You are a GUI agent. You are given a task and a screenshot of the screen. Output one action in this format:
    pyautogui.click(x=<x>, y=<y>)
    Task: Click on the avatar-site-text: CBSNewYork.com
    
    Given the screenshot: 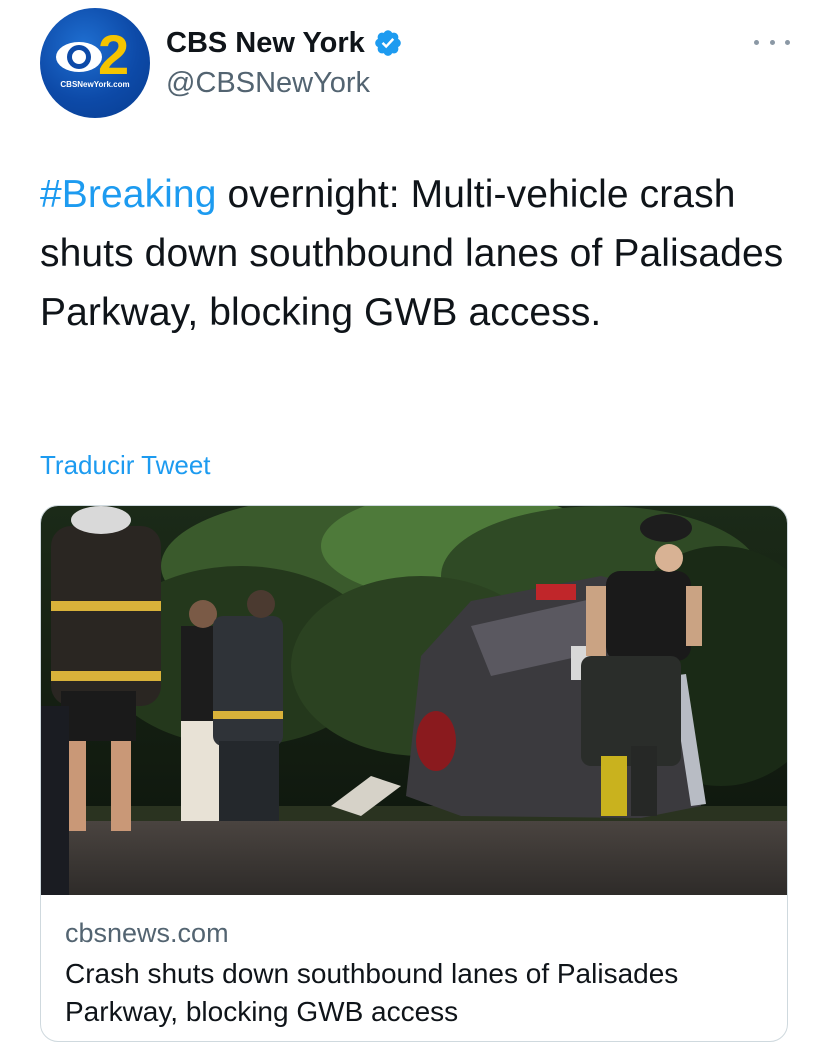 What is the action you would take?
    pyautogui.click(x=95, y=84)
    